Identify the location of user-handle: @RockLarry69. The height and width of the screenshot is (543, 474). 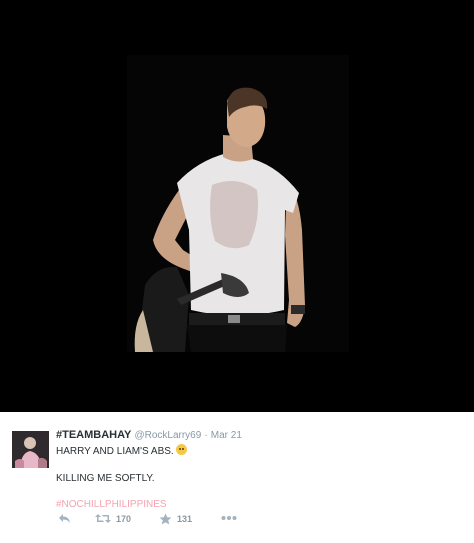
(167, 435).